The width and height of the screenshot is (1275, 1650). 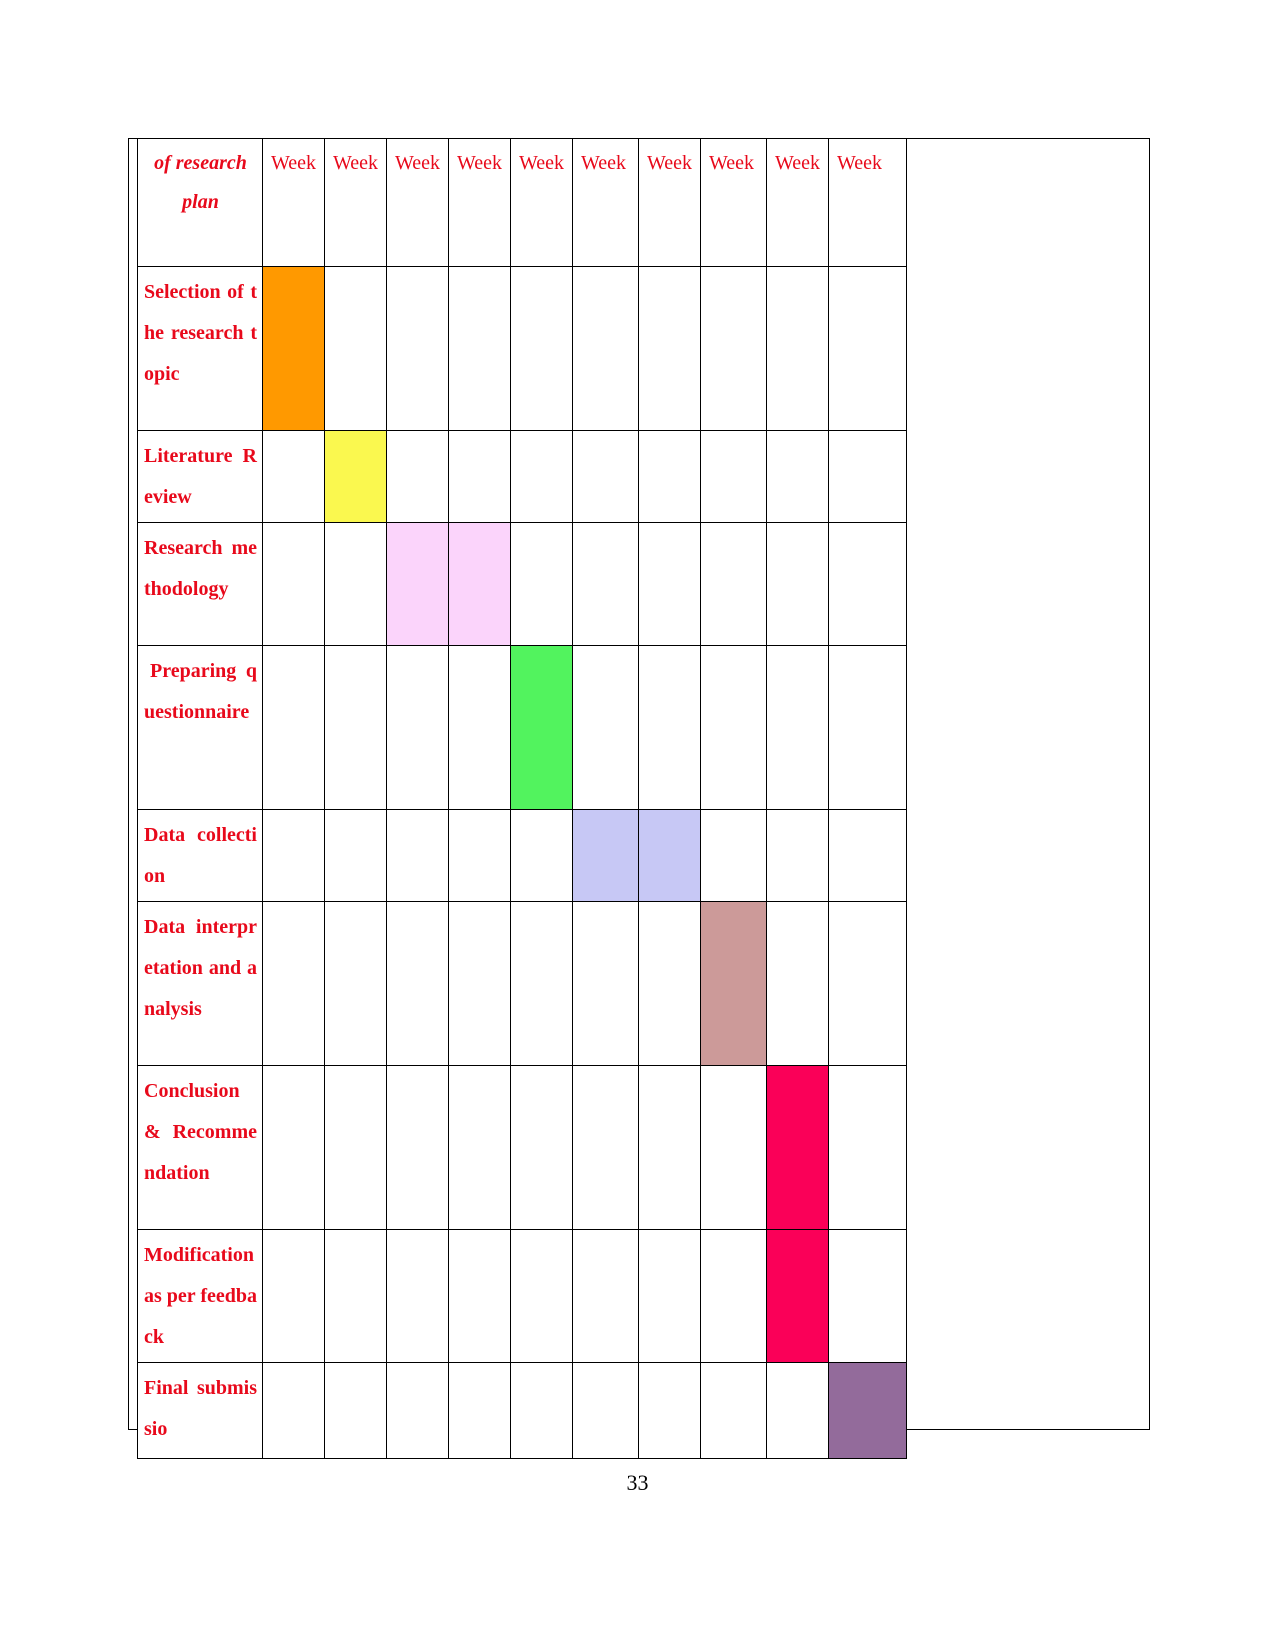 What do you see at coordinates (733, 1410) in the screenshot?
I see `gantt-cell-r9-w8` at bounding box center [733, 1410].